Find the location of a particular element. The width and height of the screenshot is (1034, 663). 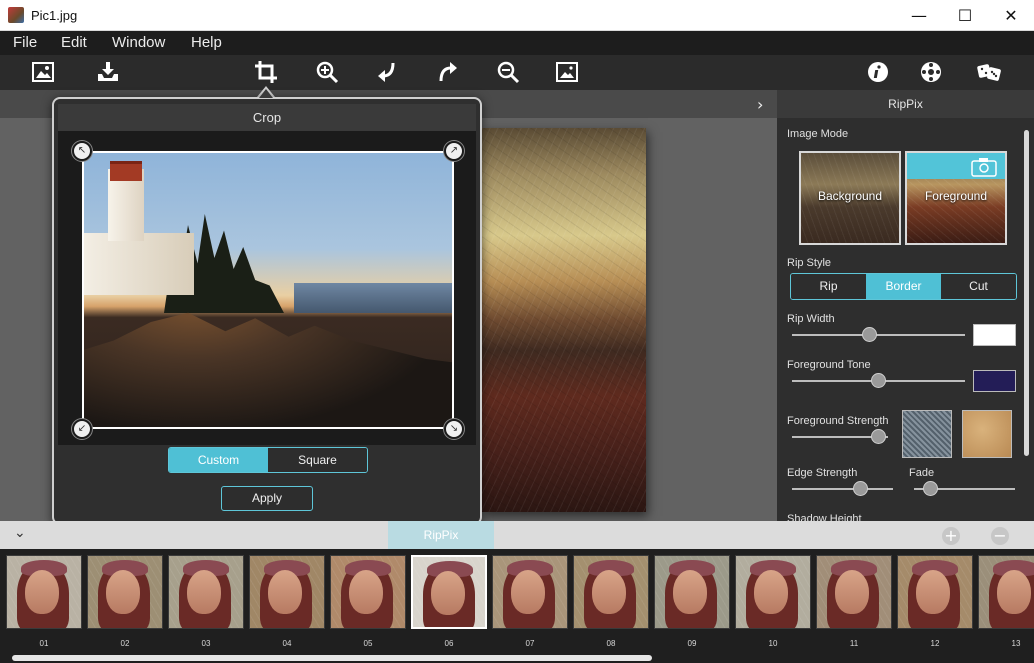

edge-strength-slider-track is located at coordinates (842, 489).